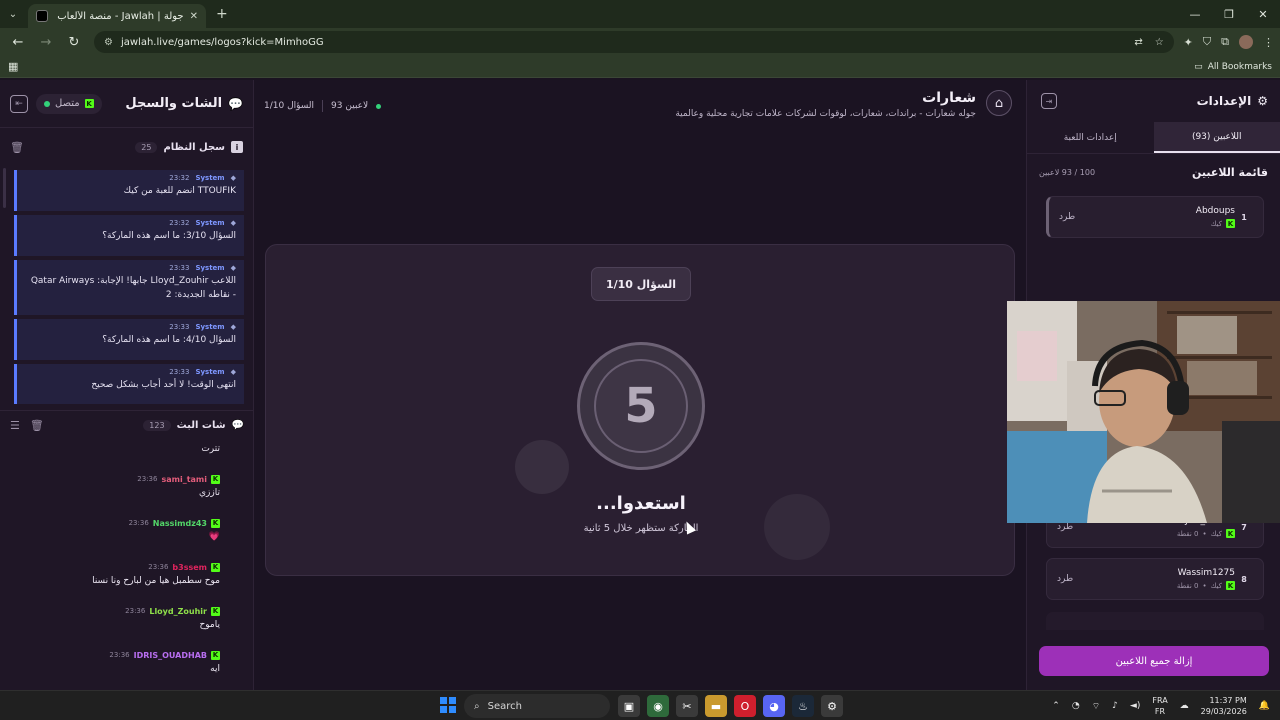 This screenshot has width=1280, height=720. I want to click on log-message: انتهى الوقت! لا أحد أجاب بشكل صحيح, so click(163, 385).